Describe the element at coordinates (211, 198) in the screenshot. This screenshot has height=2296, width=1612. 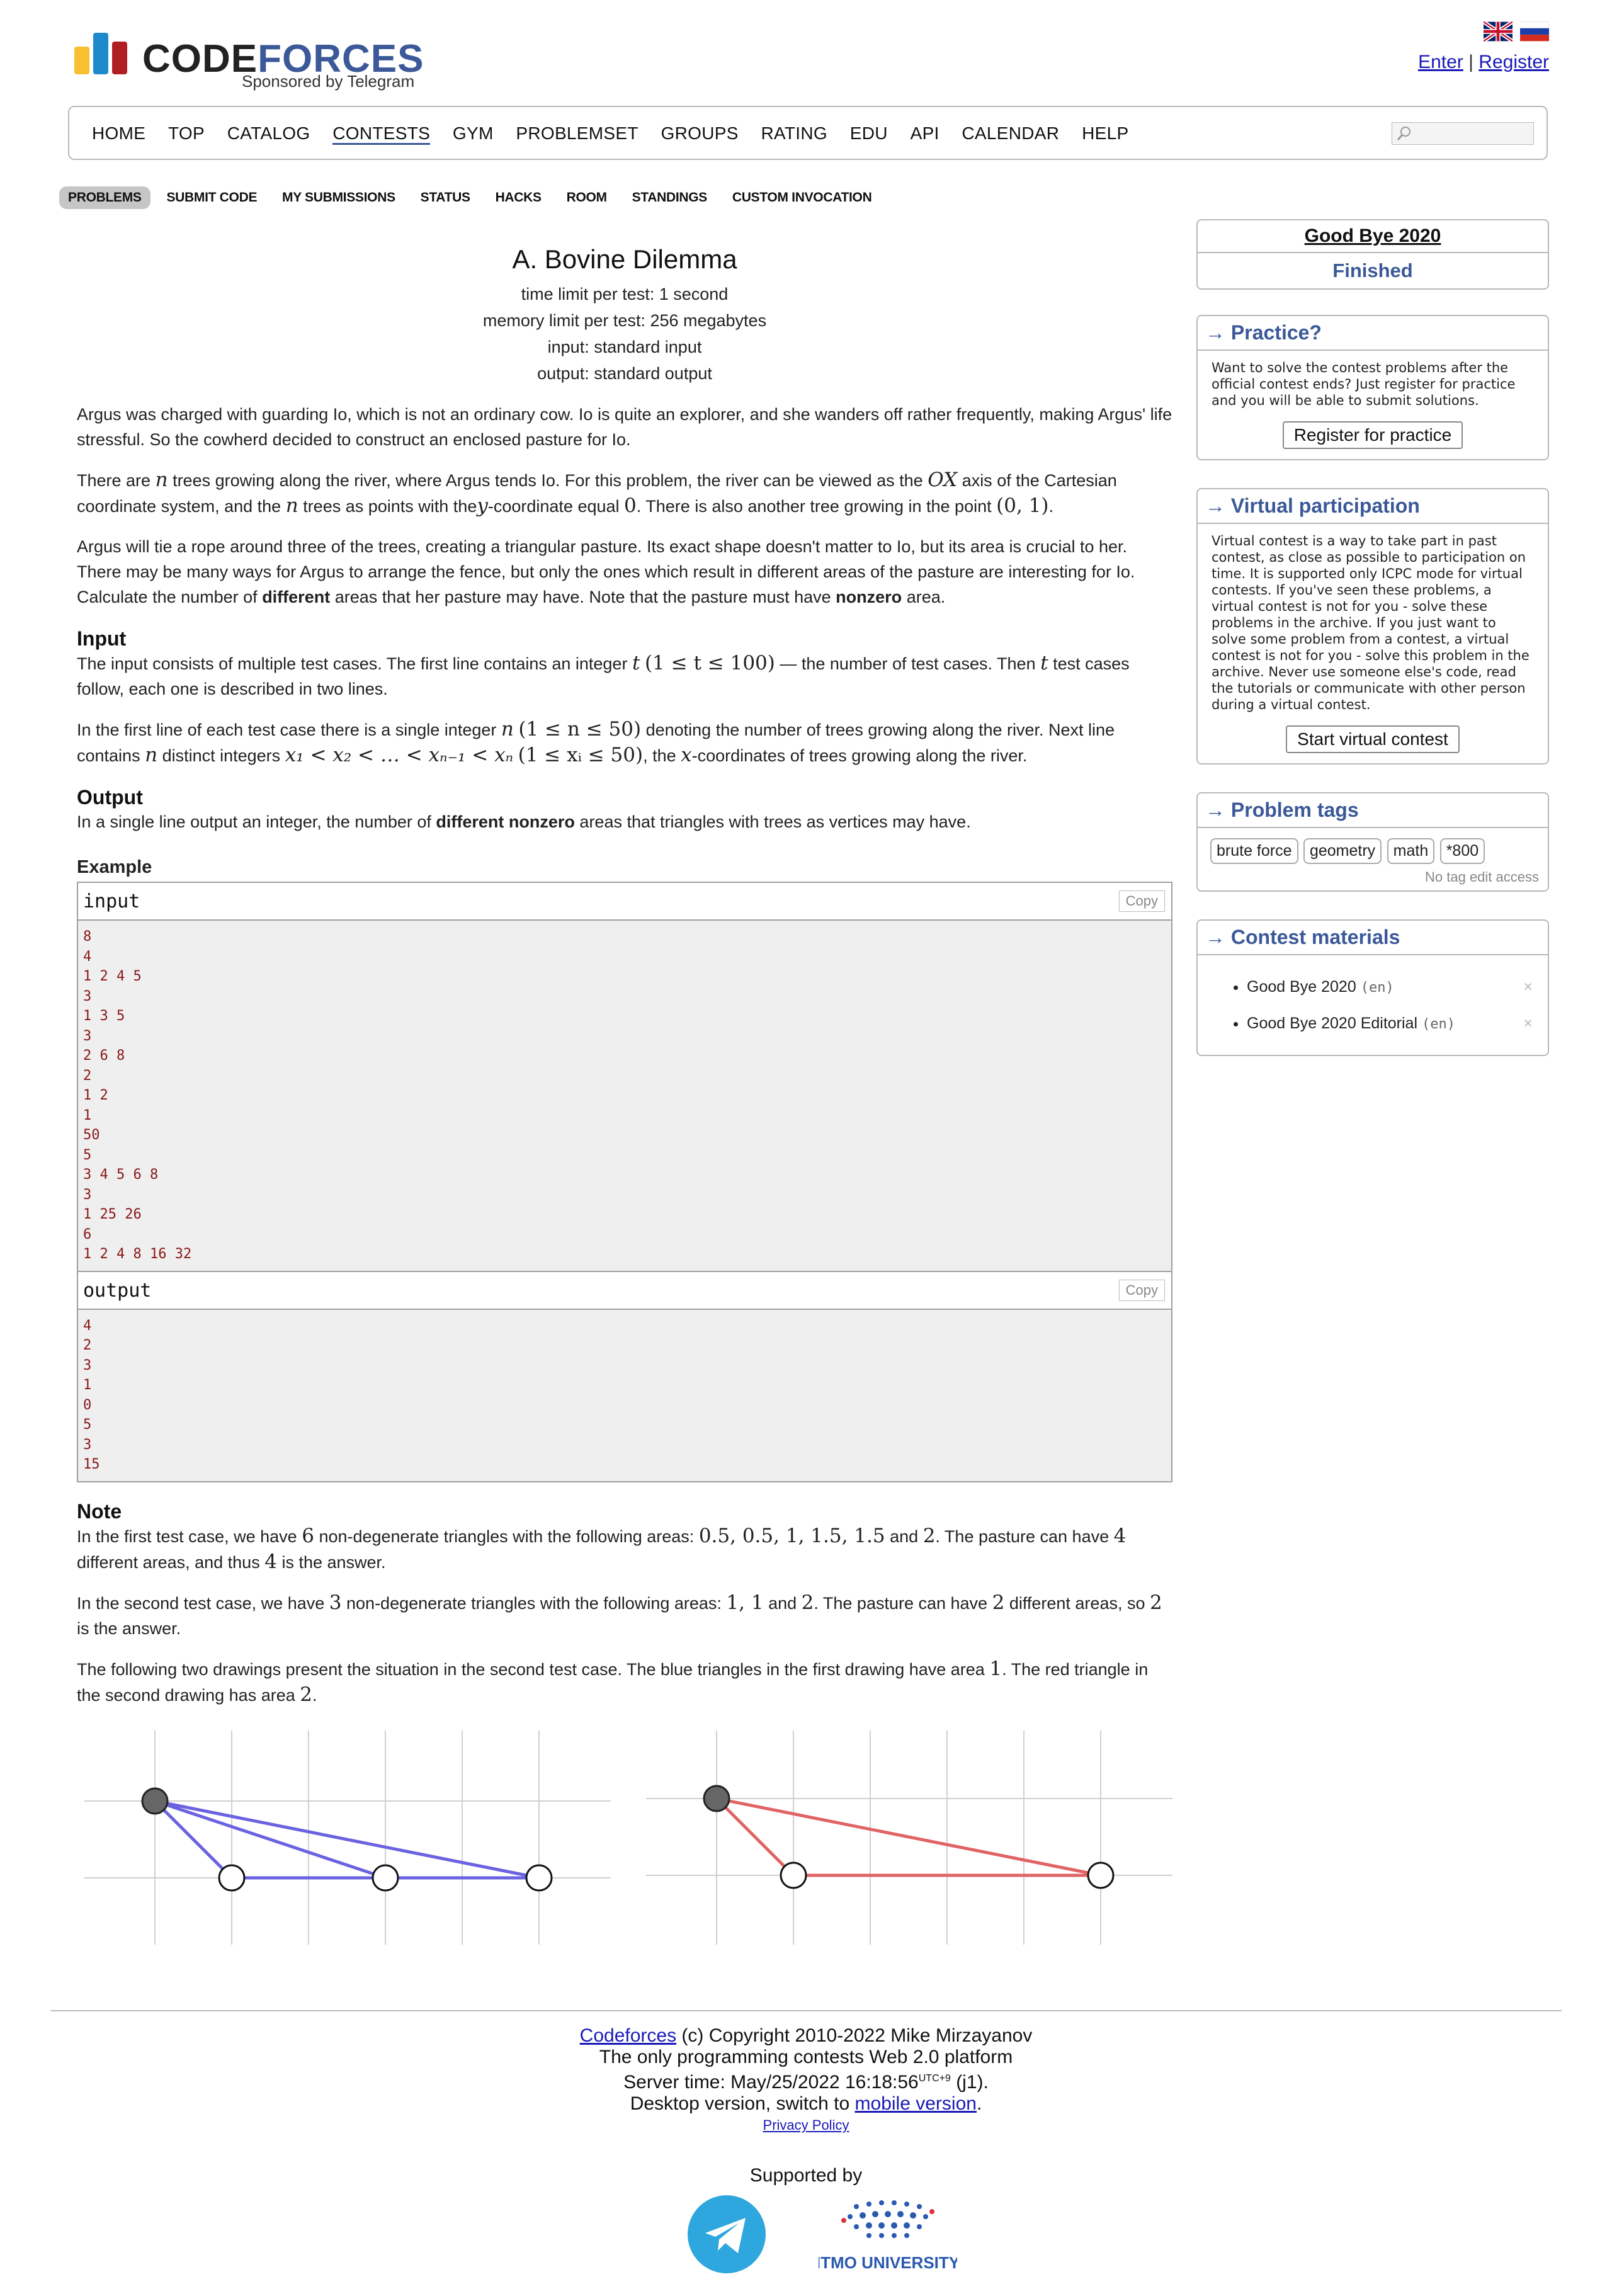
I see `tab-submit-code: SUBMIT CODE` at that location.